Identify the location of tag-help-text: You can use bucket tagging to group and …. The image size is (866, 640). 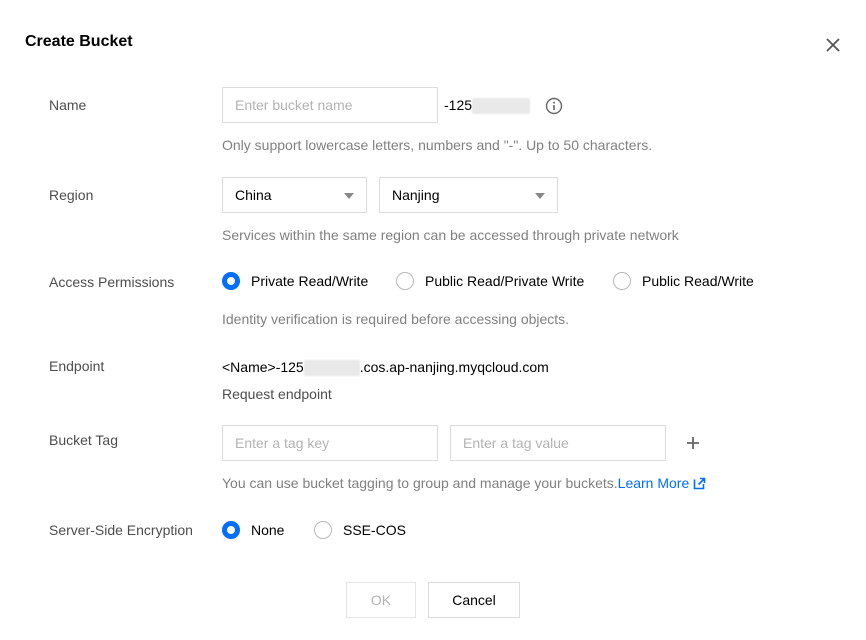
(420, 483).